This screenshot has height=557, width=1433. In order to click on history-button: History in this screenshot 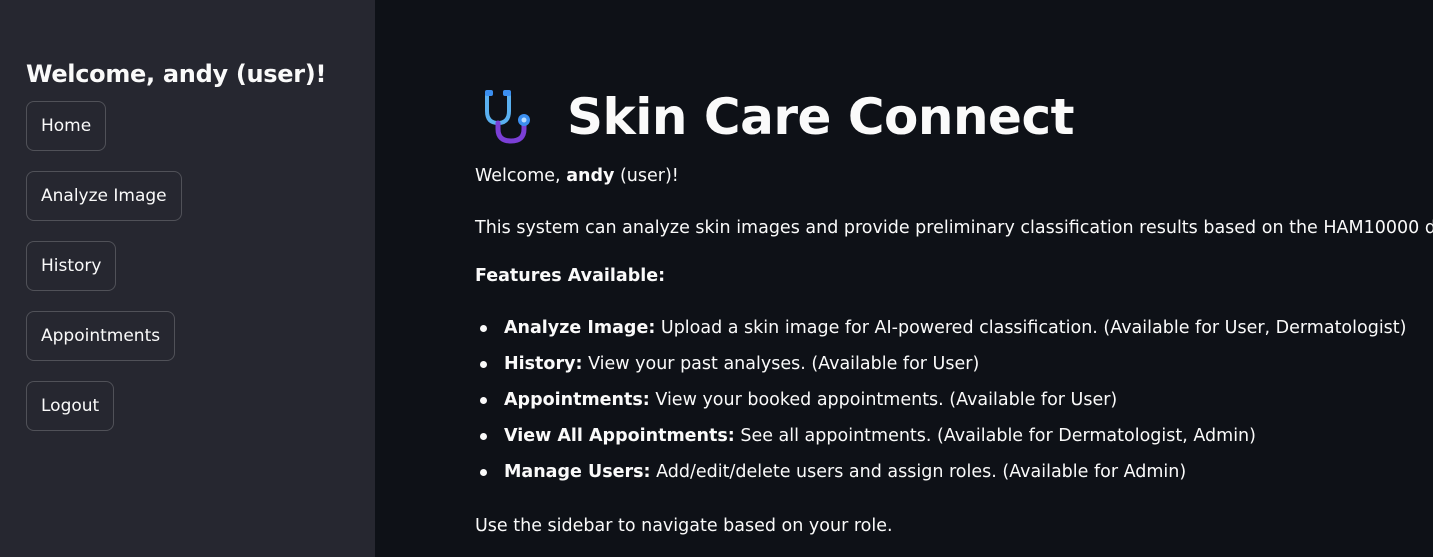, I will do `click(71, 266)`.